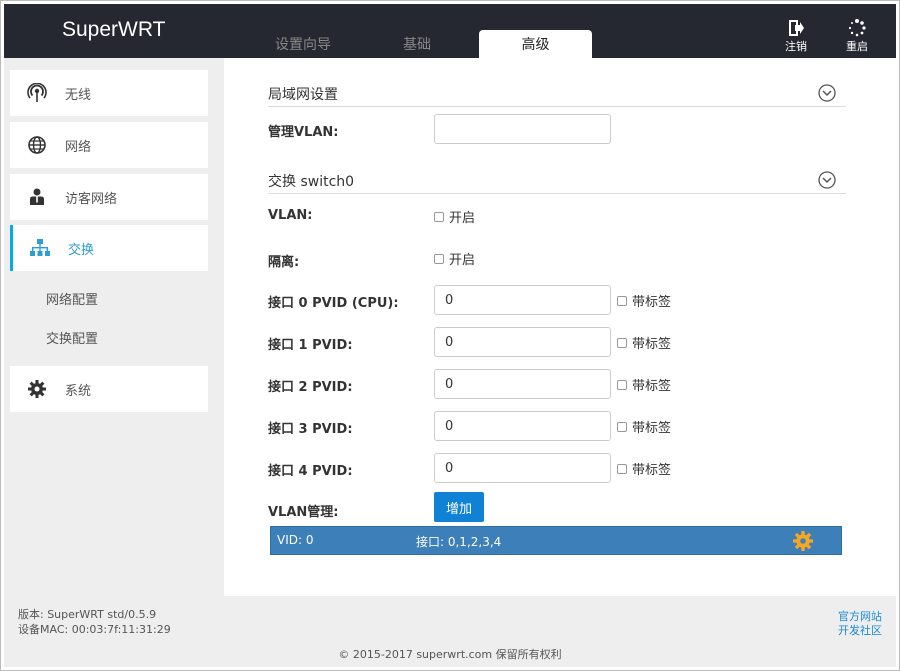  I want to click on tab-advanced: 高级, so click(535, 45).